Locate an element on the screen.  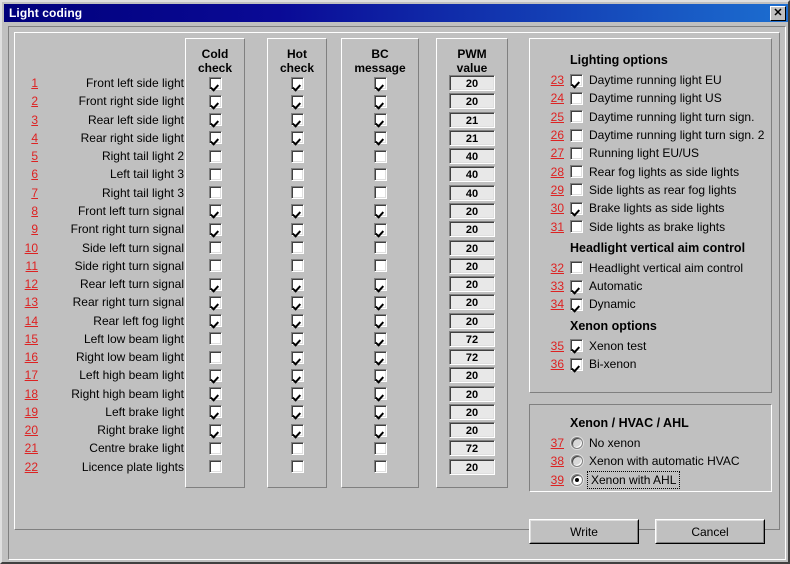
cancel-button: Cancel is located at coordinates (710, 531).